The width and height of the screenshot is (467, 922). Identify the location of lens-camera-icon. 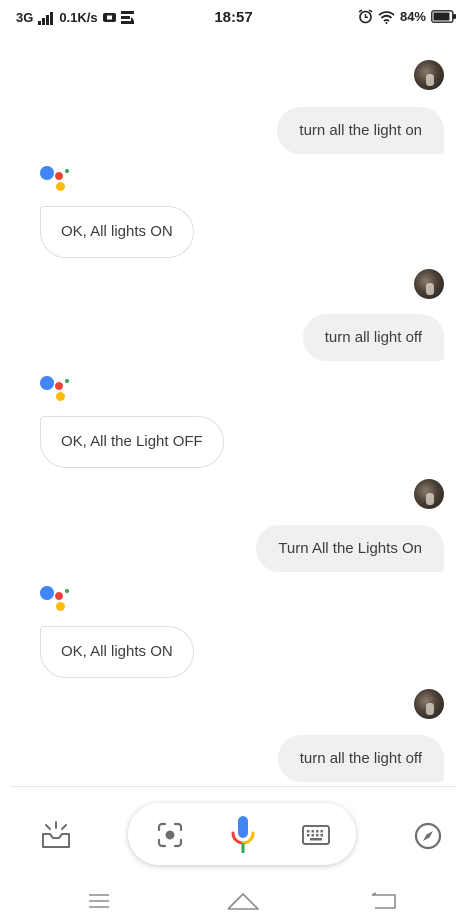
(170, 835).